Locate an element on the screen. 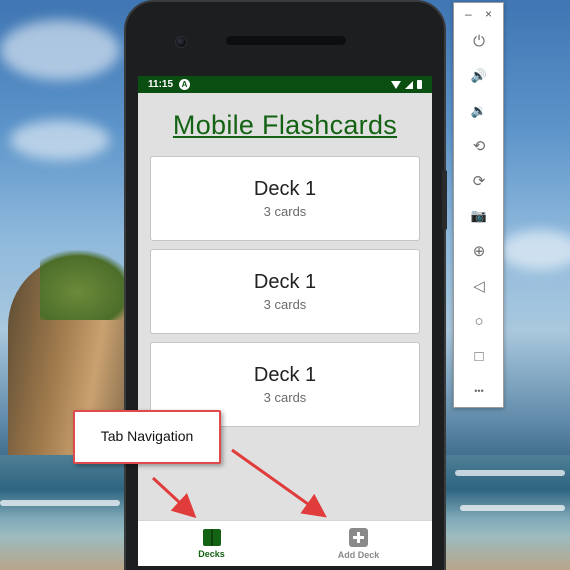 The image size is (570, 570). book-icon is located at coordinates (211, 537).